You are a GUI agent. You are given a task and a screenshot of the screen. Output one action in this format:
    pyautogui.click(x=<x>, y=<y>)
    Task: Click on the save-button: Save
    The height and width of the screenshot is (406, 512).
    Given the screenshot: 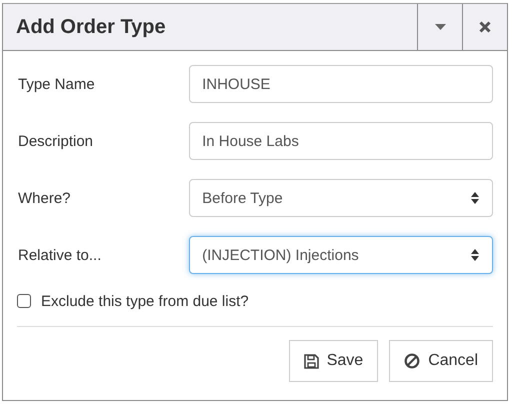 What is the action you would take?
    pyautogui.click(x=333, y=361)
    